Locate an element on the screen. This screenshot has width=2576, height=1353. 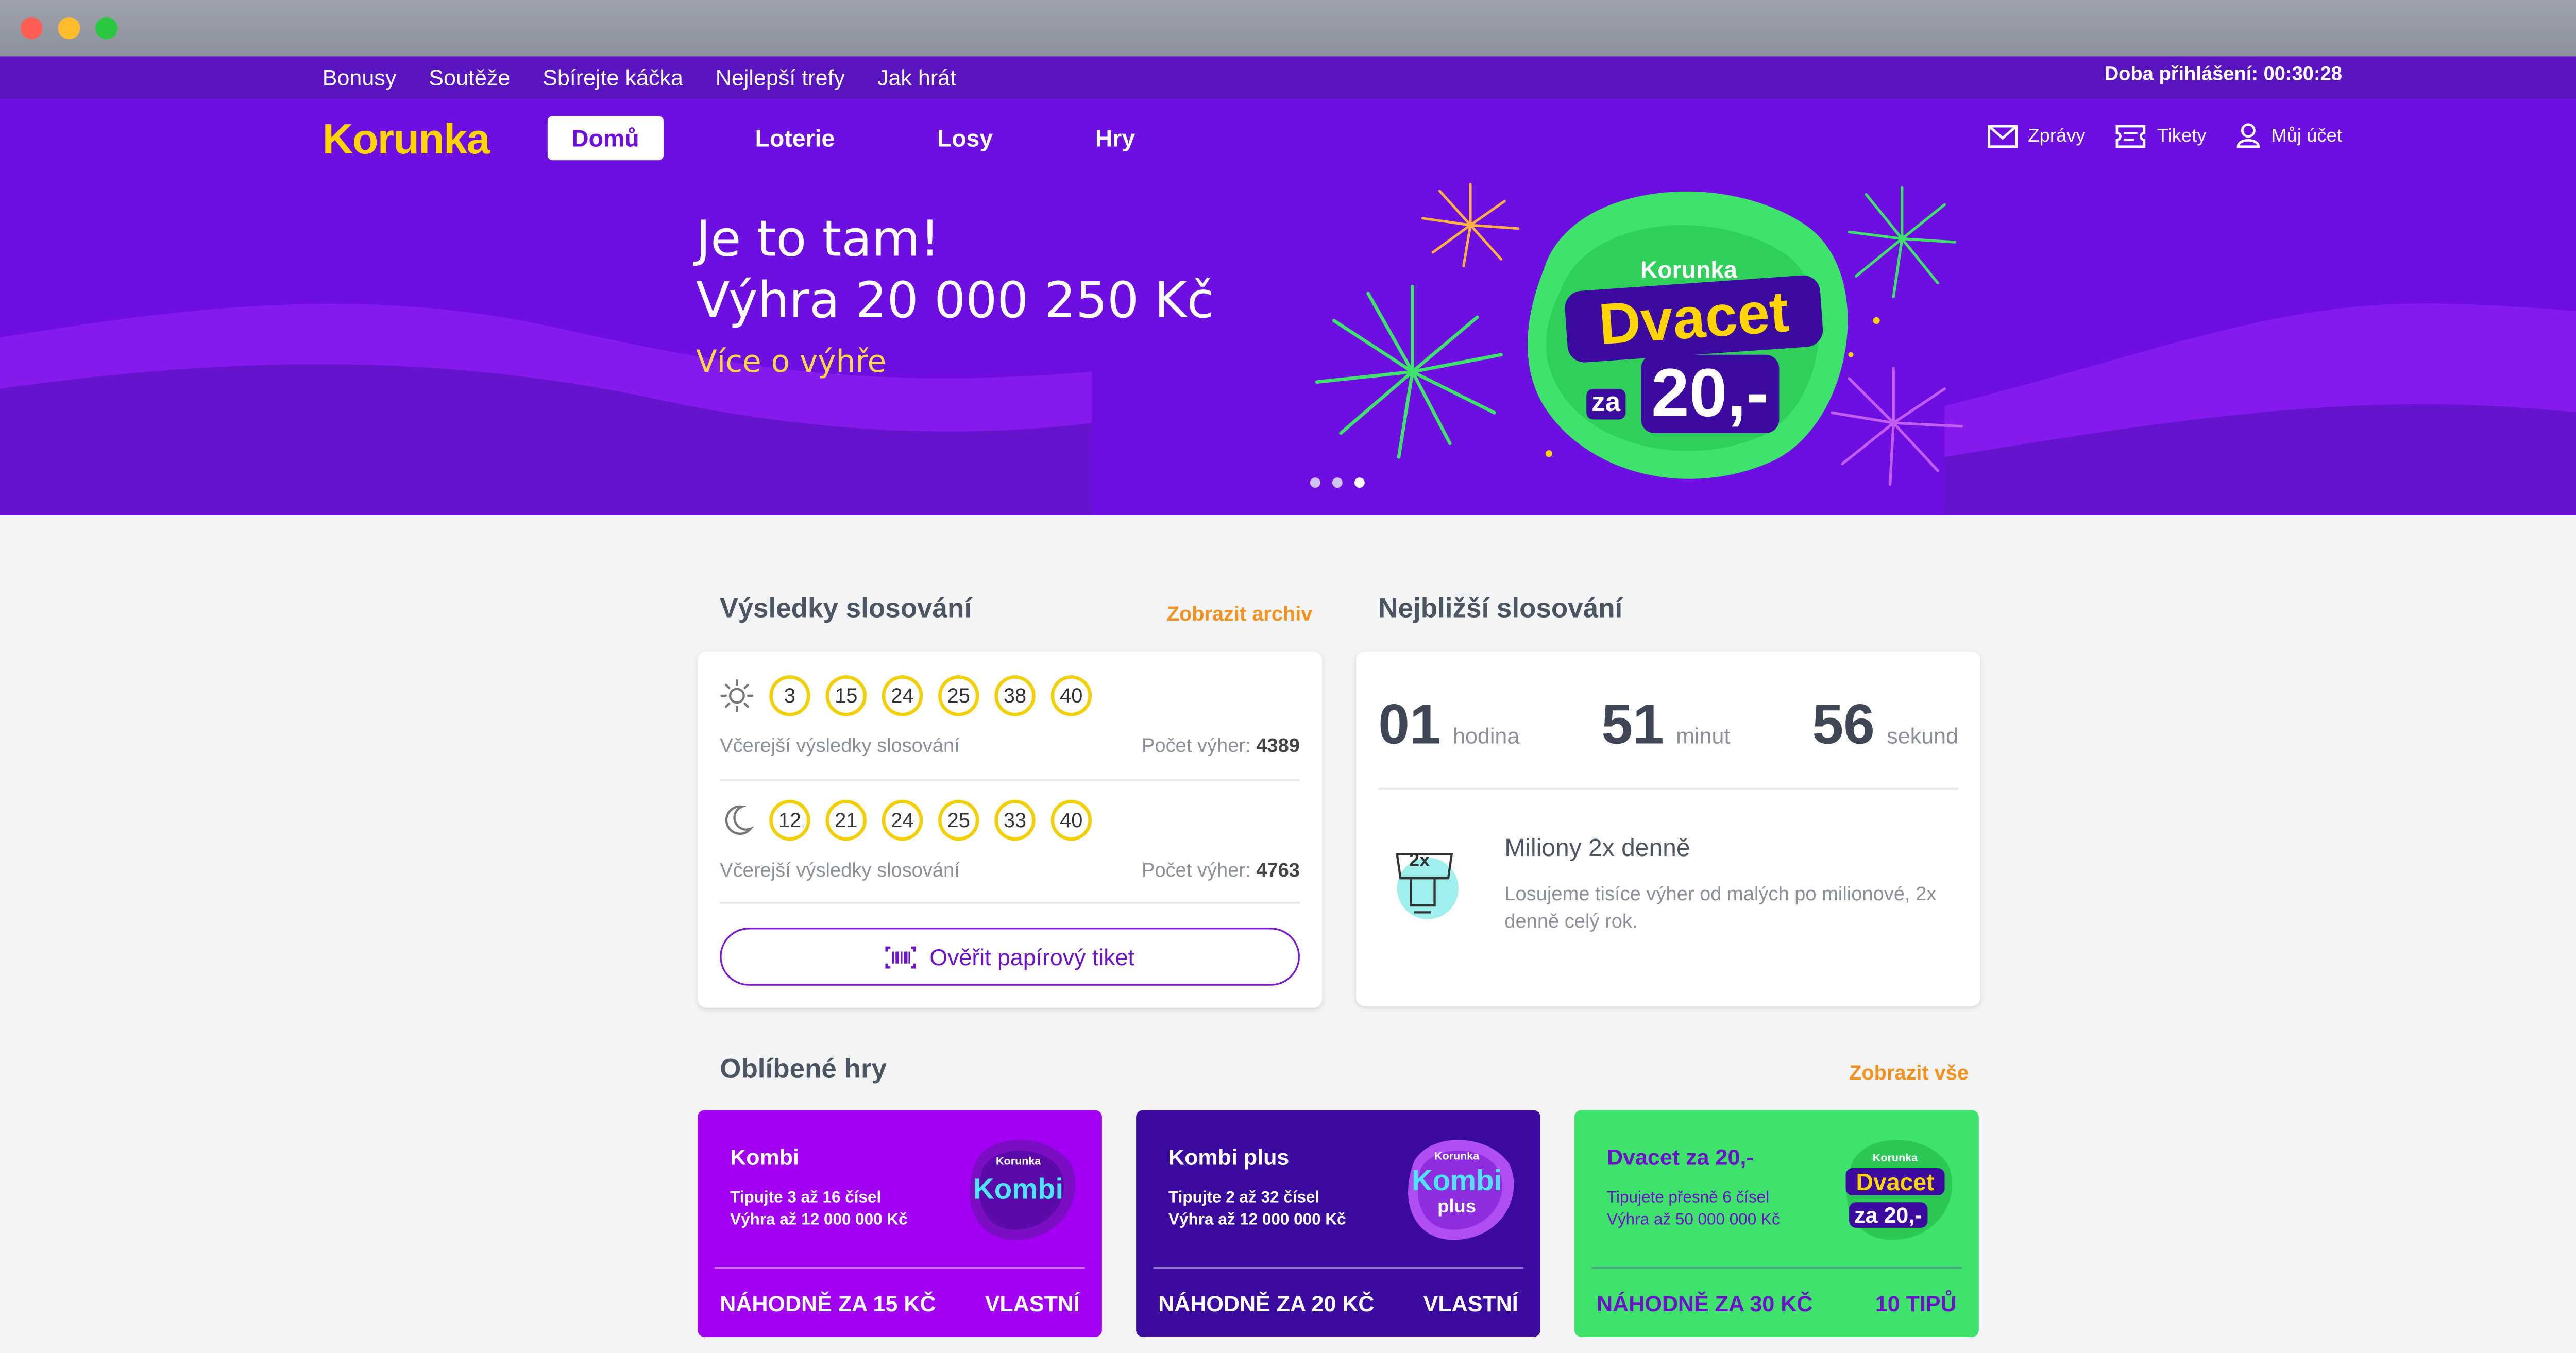
result-ball: 12 is located at coordinates (789, 820).